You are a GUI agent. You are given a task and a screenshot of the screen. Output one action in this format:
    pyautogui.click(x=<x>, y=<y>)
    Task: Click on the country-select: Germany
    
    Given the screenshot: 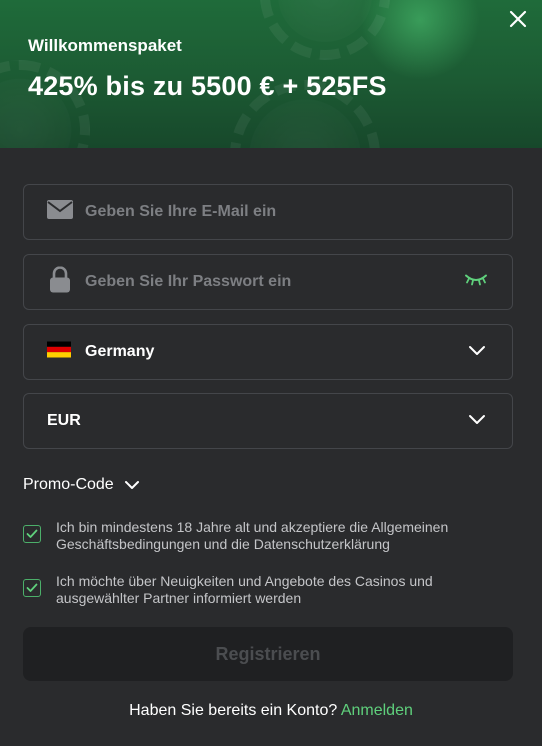 What is the action you would take?
    pyautogui.click(x=268, y=352)
    